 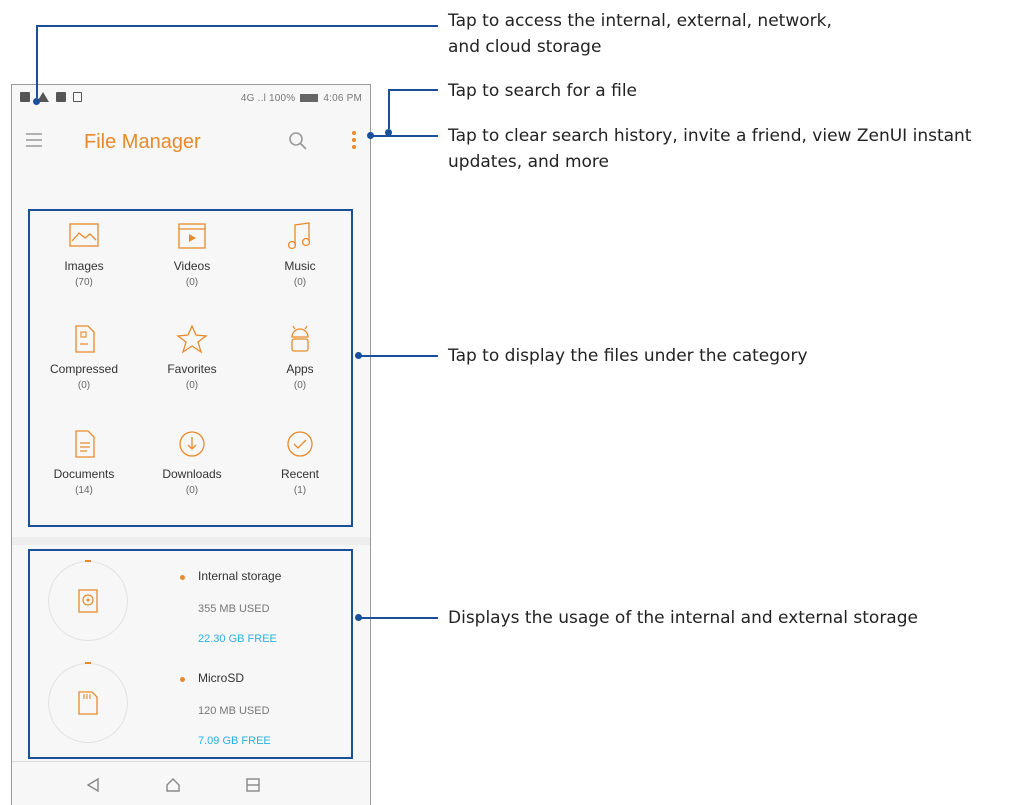 I want to click on callout-bullet-category, so click(x=358, y=355).